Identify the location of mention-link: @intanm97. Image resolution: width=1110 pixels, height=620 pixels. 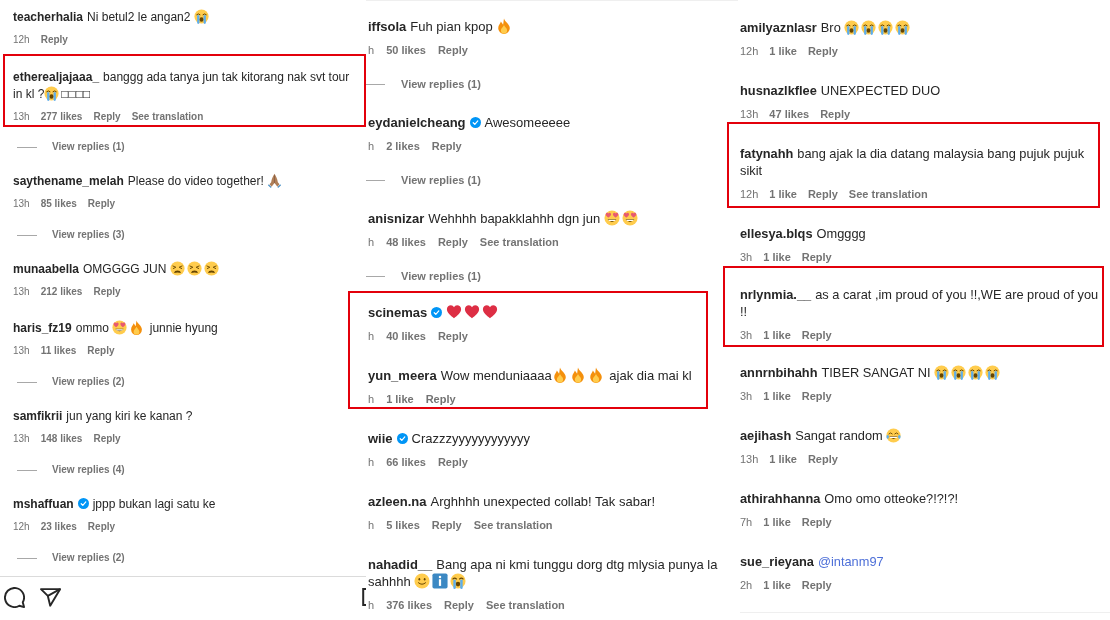
(851, 561).